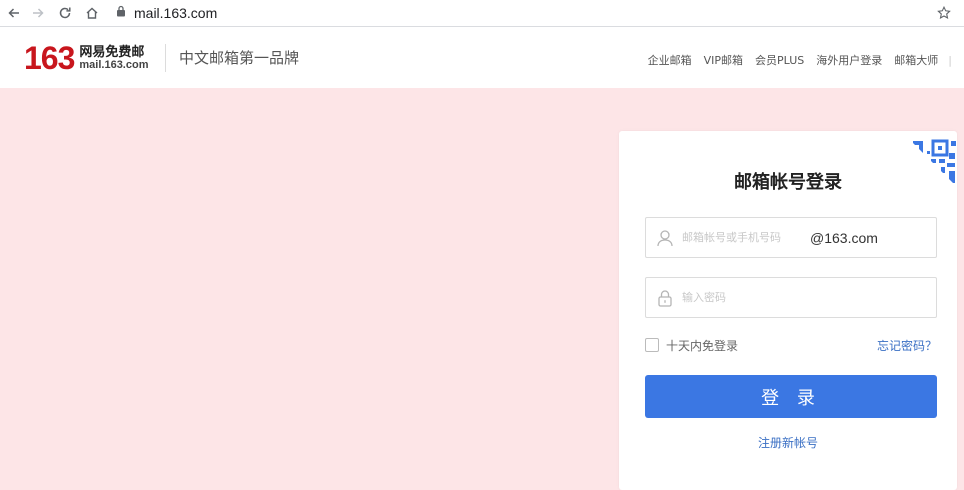 Image resolution: width=964 pixels, height=490 pixels. I want to click on account-field: @163.com, so click(791, 237).